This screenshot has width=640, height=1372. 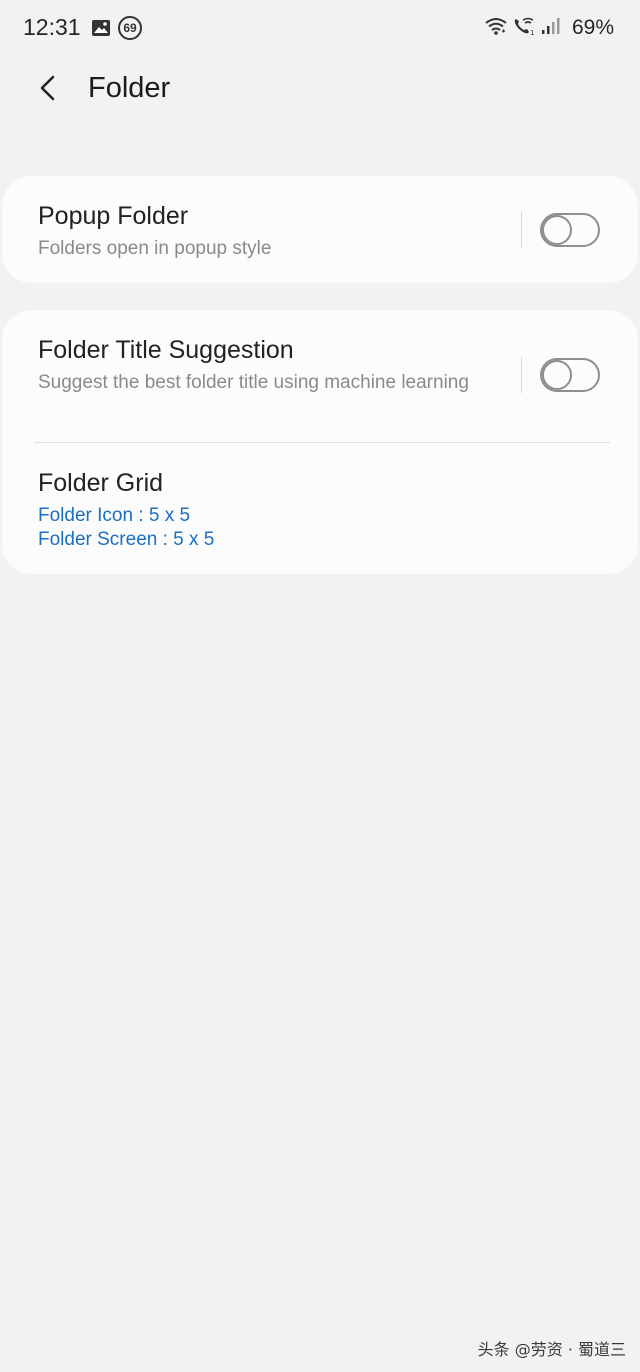 I want to click on wifi-icon, so click(x=496, y=28).